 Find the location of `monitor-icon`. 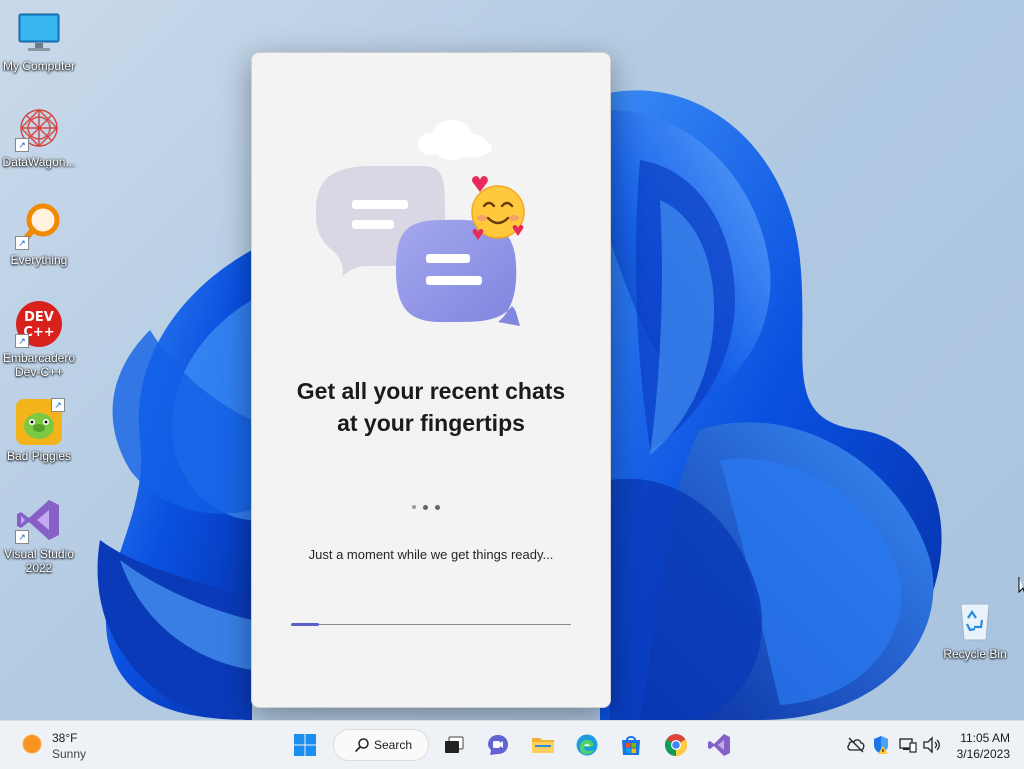

monitor-icon is located at coordinates (39, 32).